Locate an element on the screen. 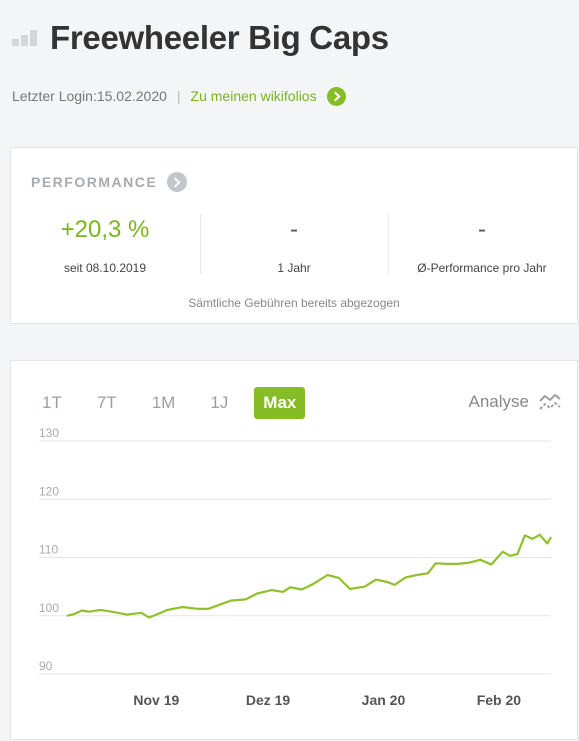  performance-heading-link: PERFORMANCE is located at coordinates (109, 182).